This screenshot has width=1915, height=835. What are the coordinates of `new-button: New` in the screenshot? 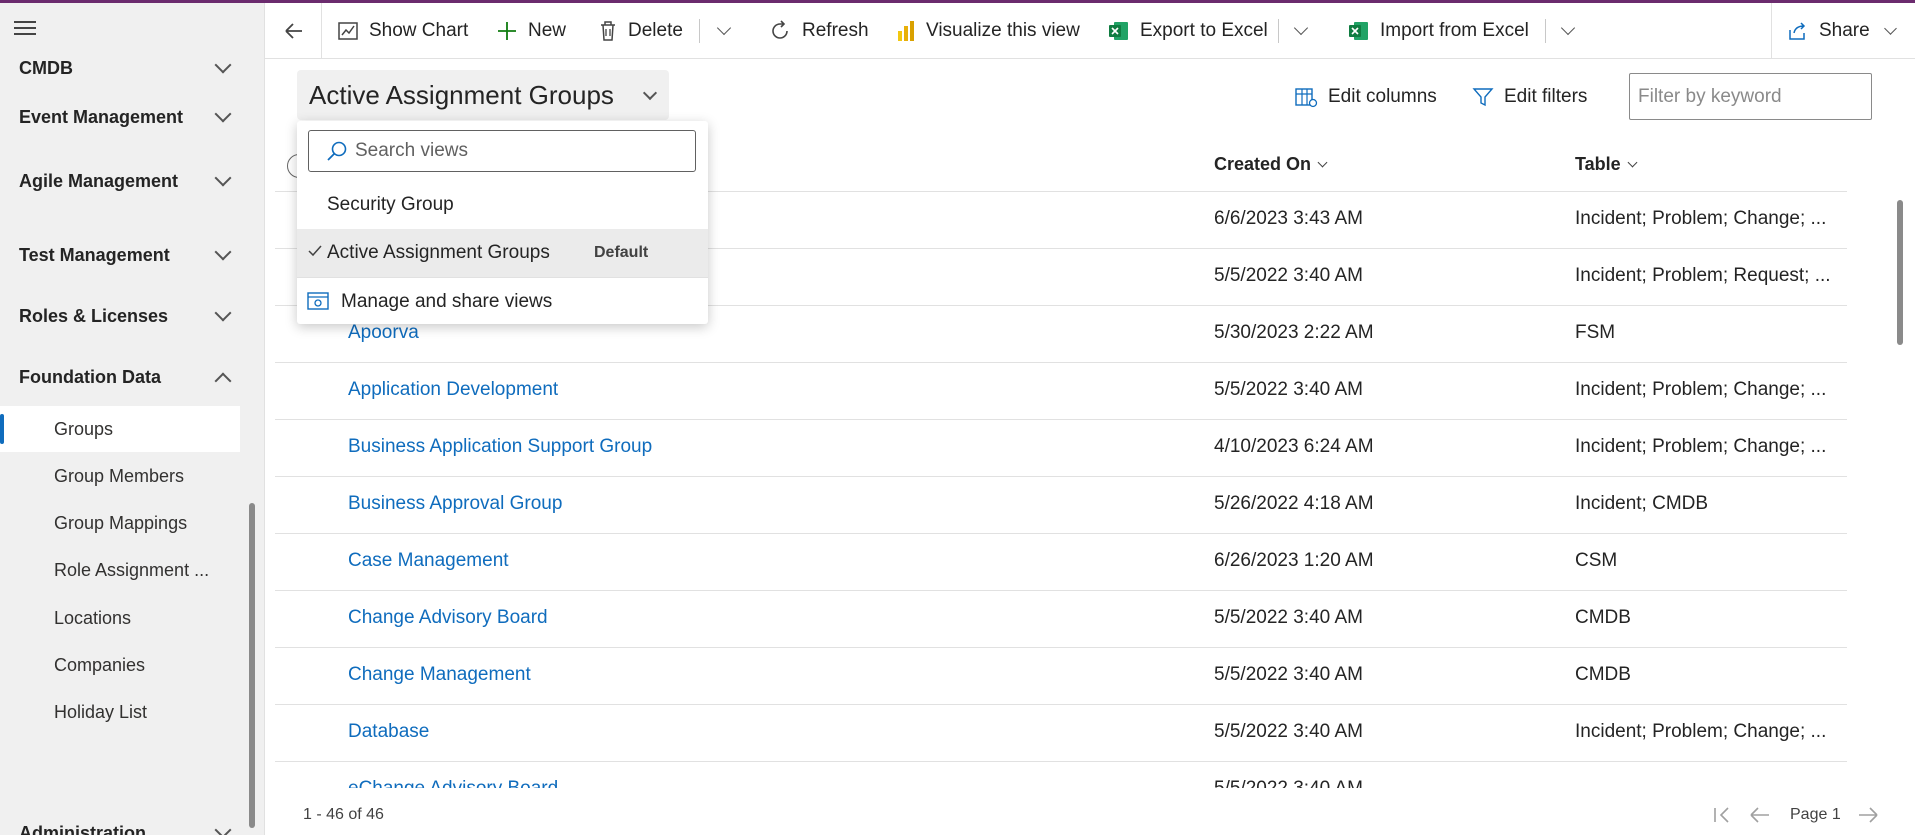 It's located at (531, 31).